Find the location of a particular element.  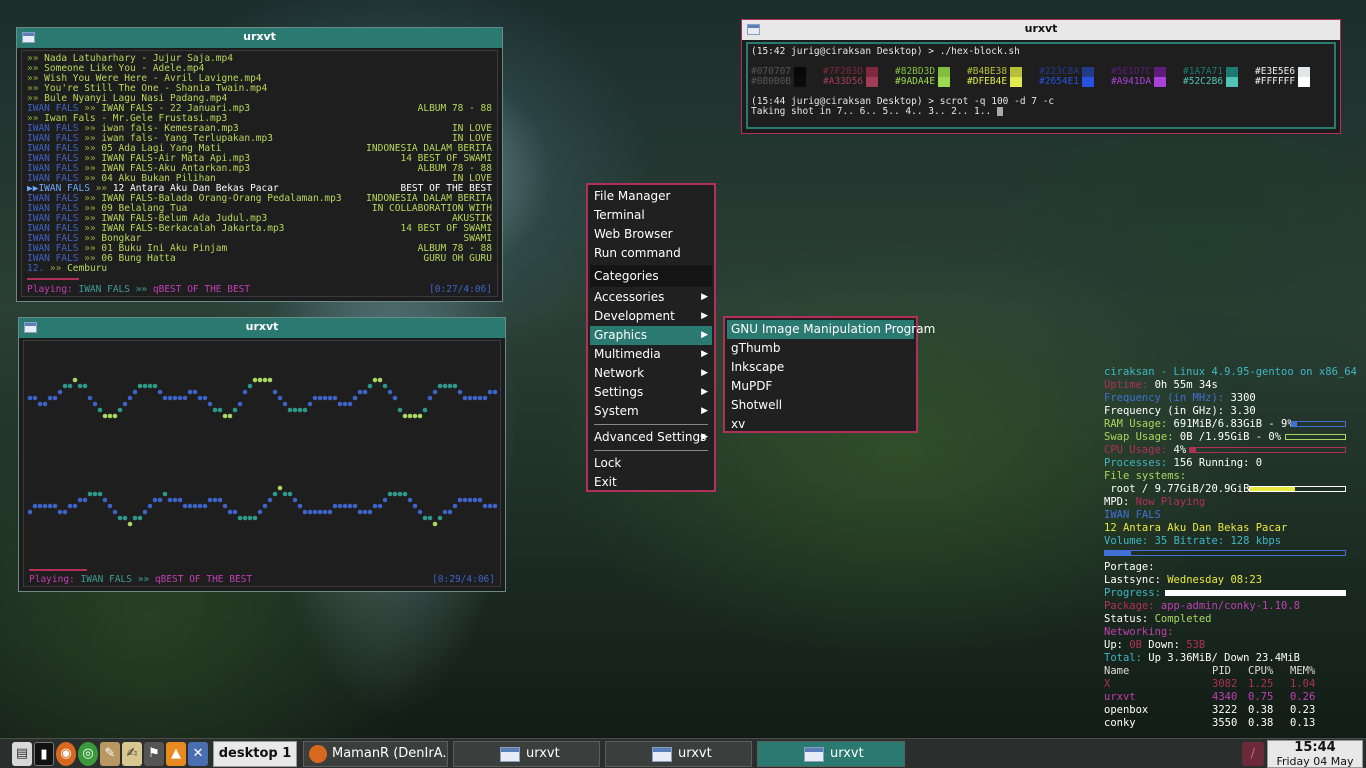

menu-item-mupdf: MuPDF is located at coordinates (820, 386).